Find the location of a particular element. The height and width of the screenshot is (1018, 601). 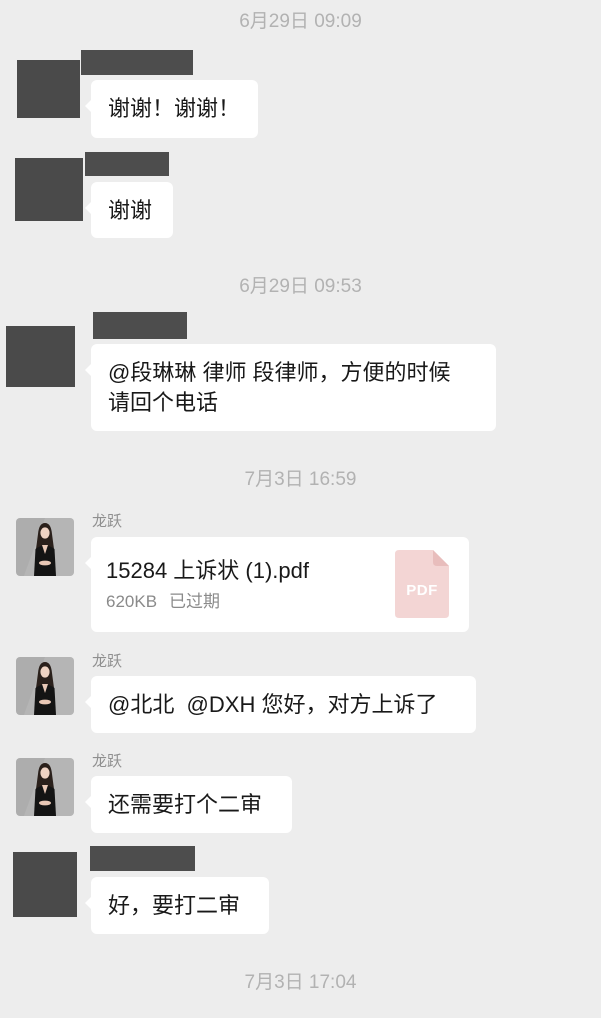

file-size: 620KB is located at coordinates (132, 601).